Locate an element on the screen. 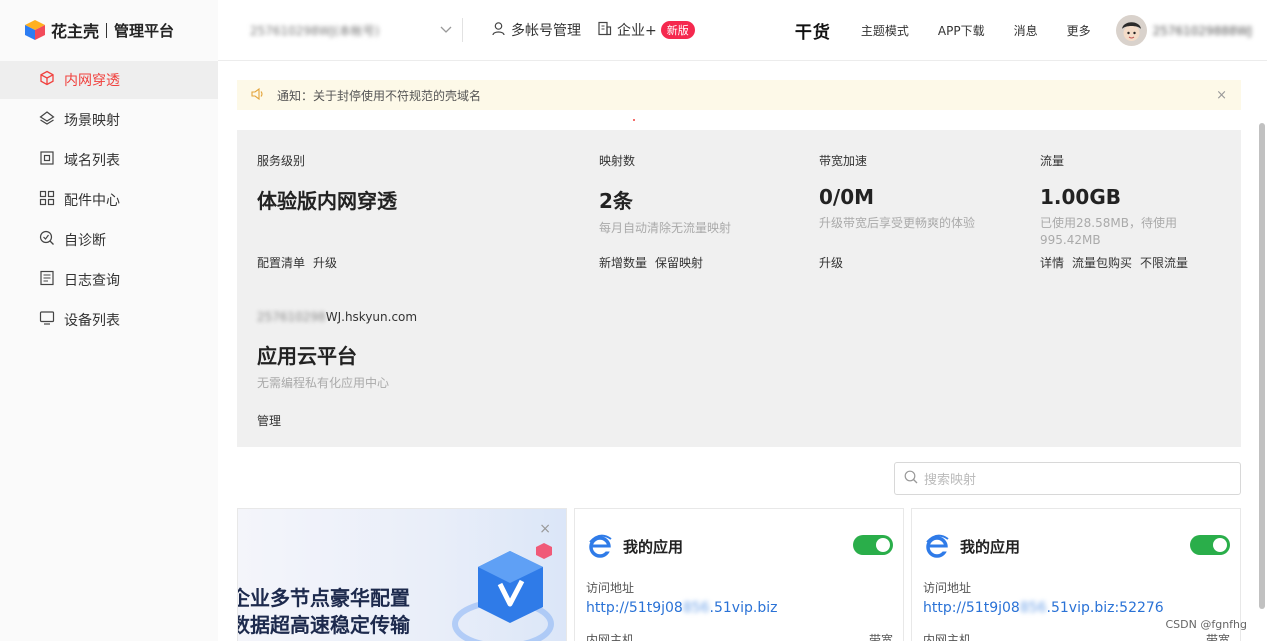  watermark: CSDN @fgnfhg is located at coordinates (1206, 624).